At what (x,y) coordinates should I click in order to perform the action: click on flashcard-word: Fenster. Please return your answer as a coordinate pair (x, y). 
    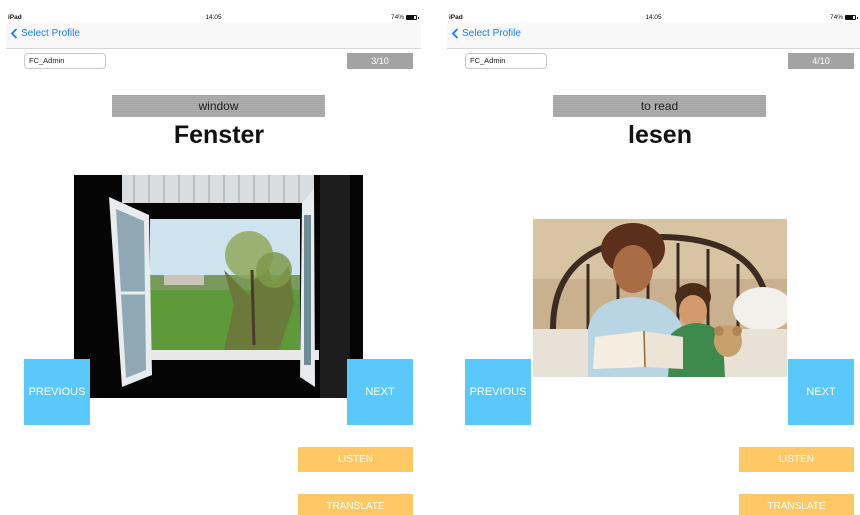
    Looking at the image, I should click on (219, 135).